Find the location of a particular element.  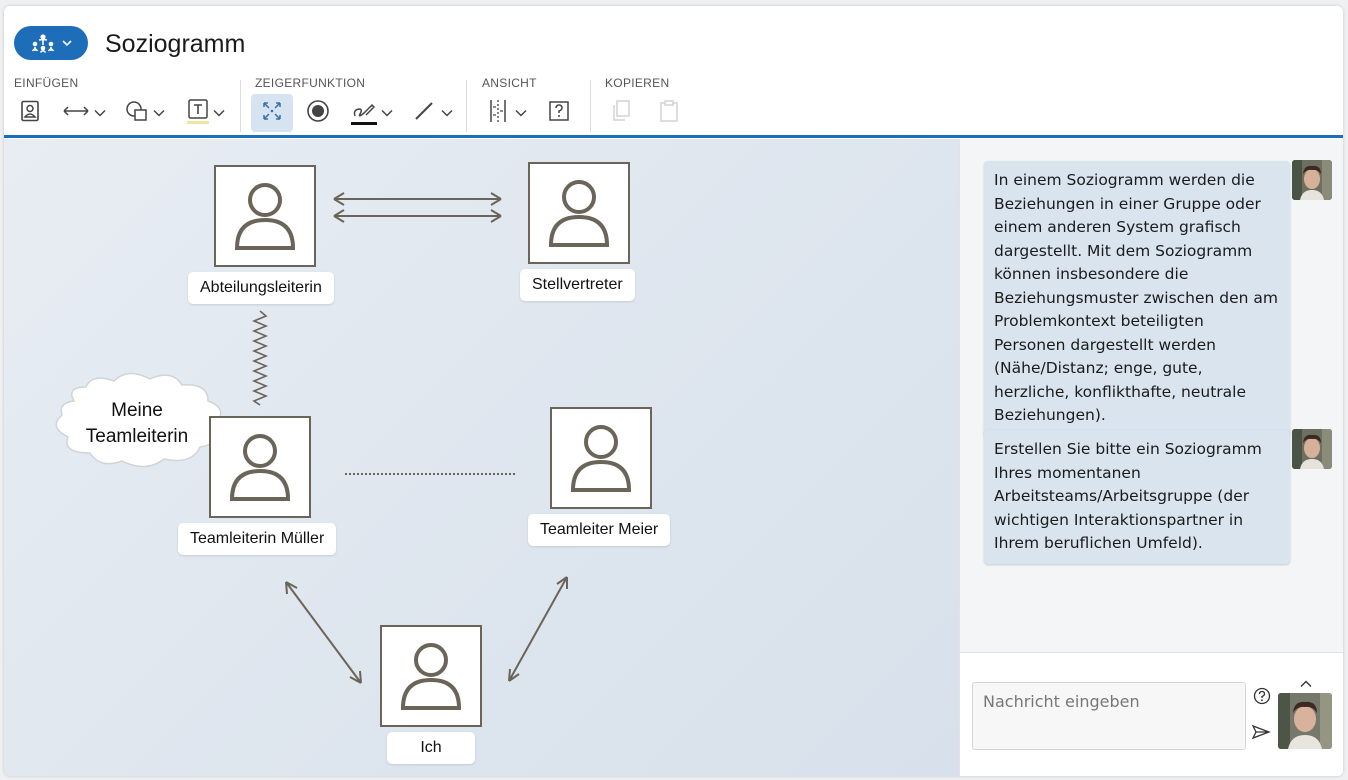

person-label-ich: Ich is located at coordinates (431, 748).